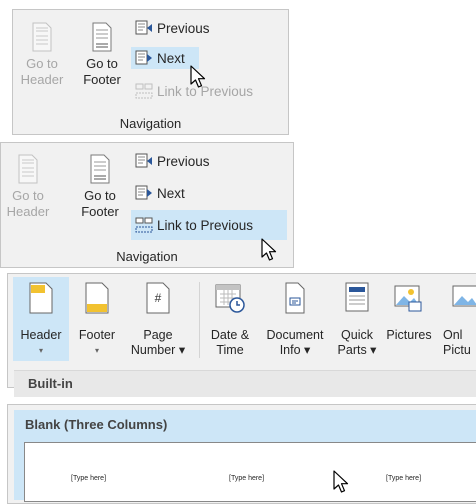 The width and height of the screenshot is (476, 504). I want to click on online-pictures-label: Onl, so click(453, 335).